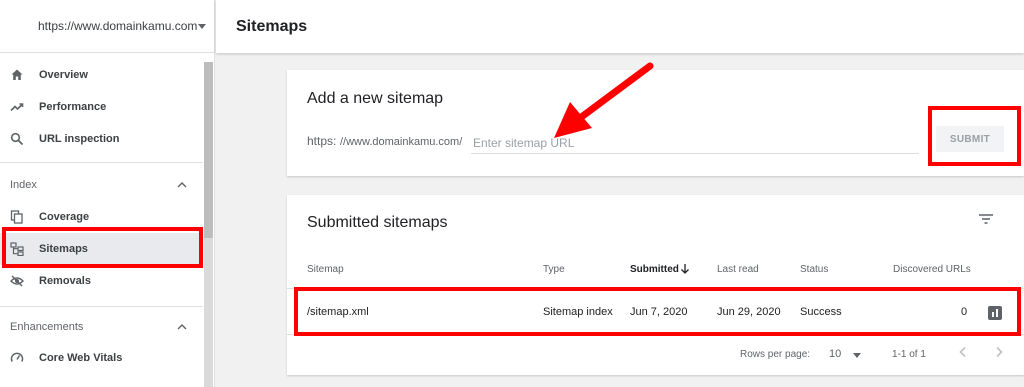 This screenshot has height=387, width=1024. What do you see at coordinates (272, 26) in the screenshot?
I see `page-title: Sitemaps` at bounding box center [272, 26].